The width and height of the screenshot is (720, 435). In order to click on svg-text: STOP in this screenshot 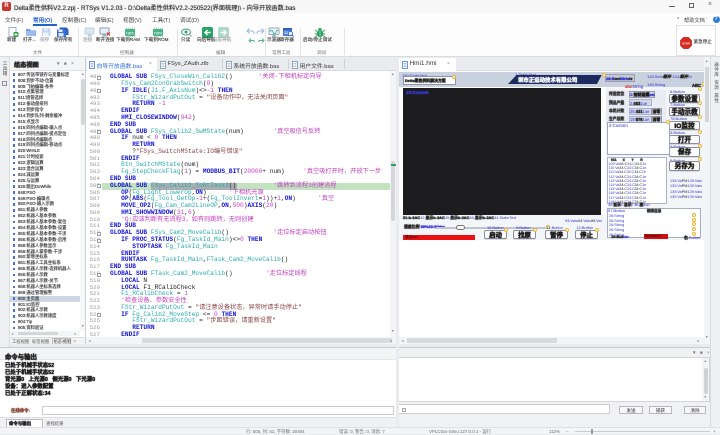, I will do `click(686, 43)`.